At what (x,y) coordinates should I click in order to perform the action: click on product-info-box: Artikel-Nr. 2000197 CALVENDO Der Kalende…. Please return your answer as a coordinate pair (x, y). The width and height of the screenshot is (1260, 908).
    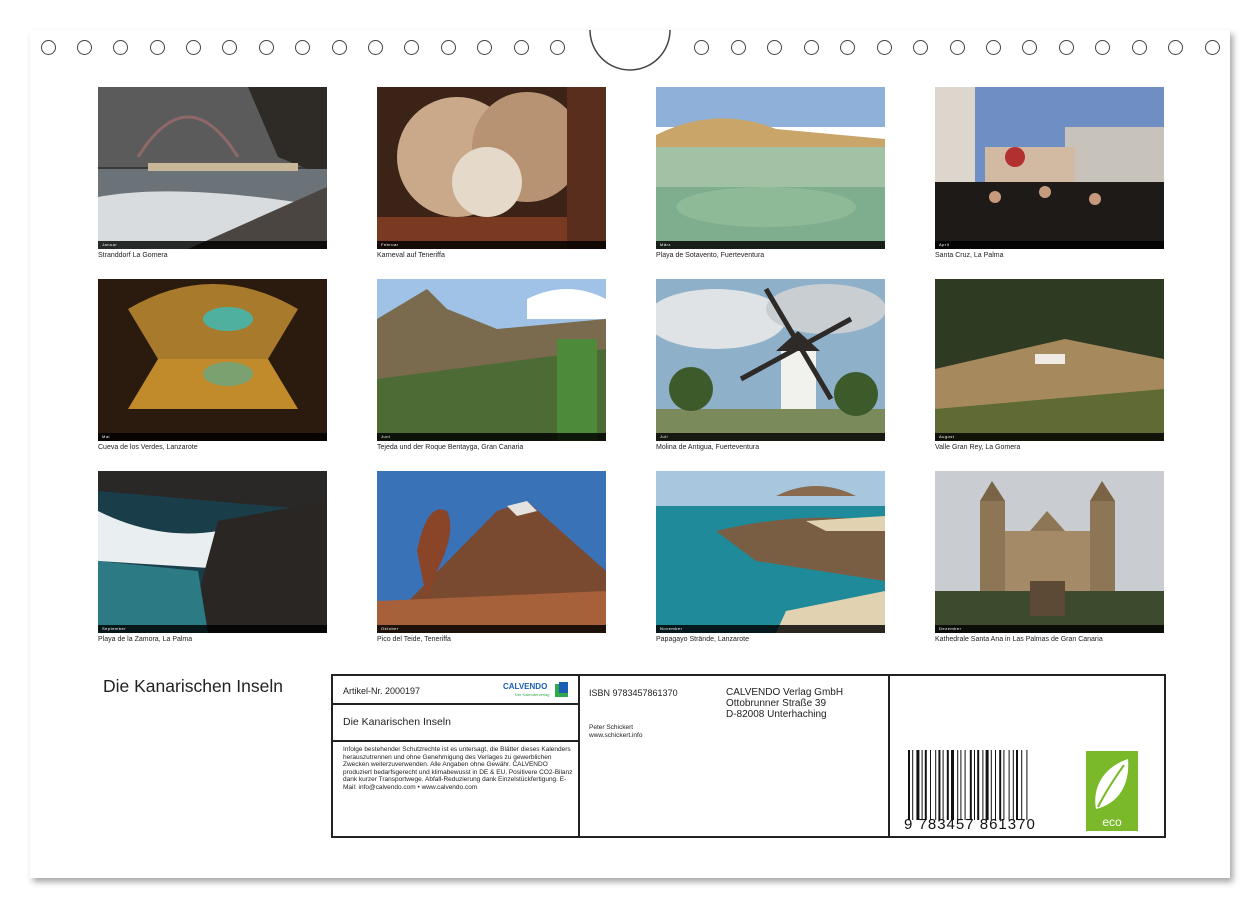
    Looking at the image, I should click on (748, 756).